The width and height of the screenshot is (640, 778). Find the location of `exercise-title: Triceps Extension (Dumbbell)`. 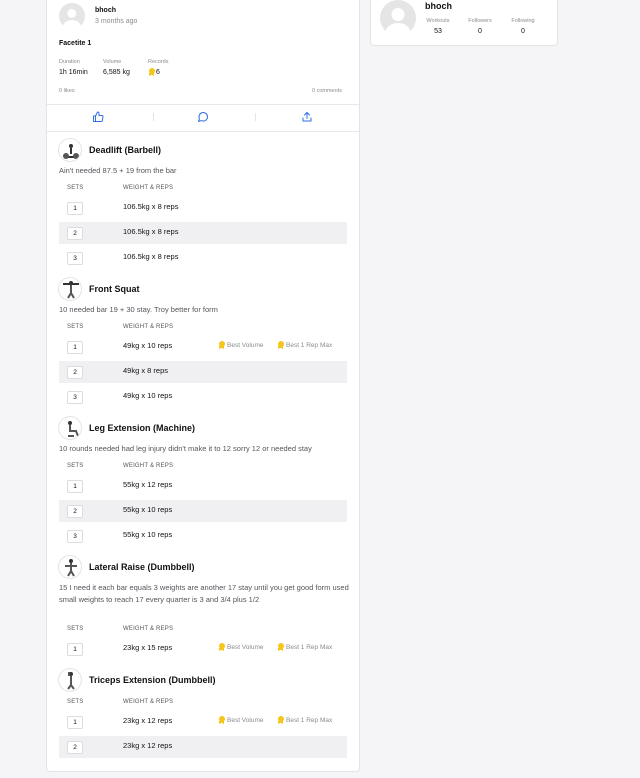

exercise-title: Triceps Extension (Dumbbell) is located at coordinates (152, 680).